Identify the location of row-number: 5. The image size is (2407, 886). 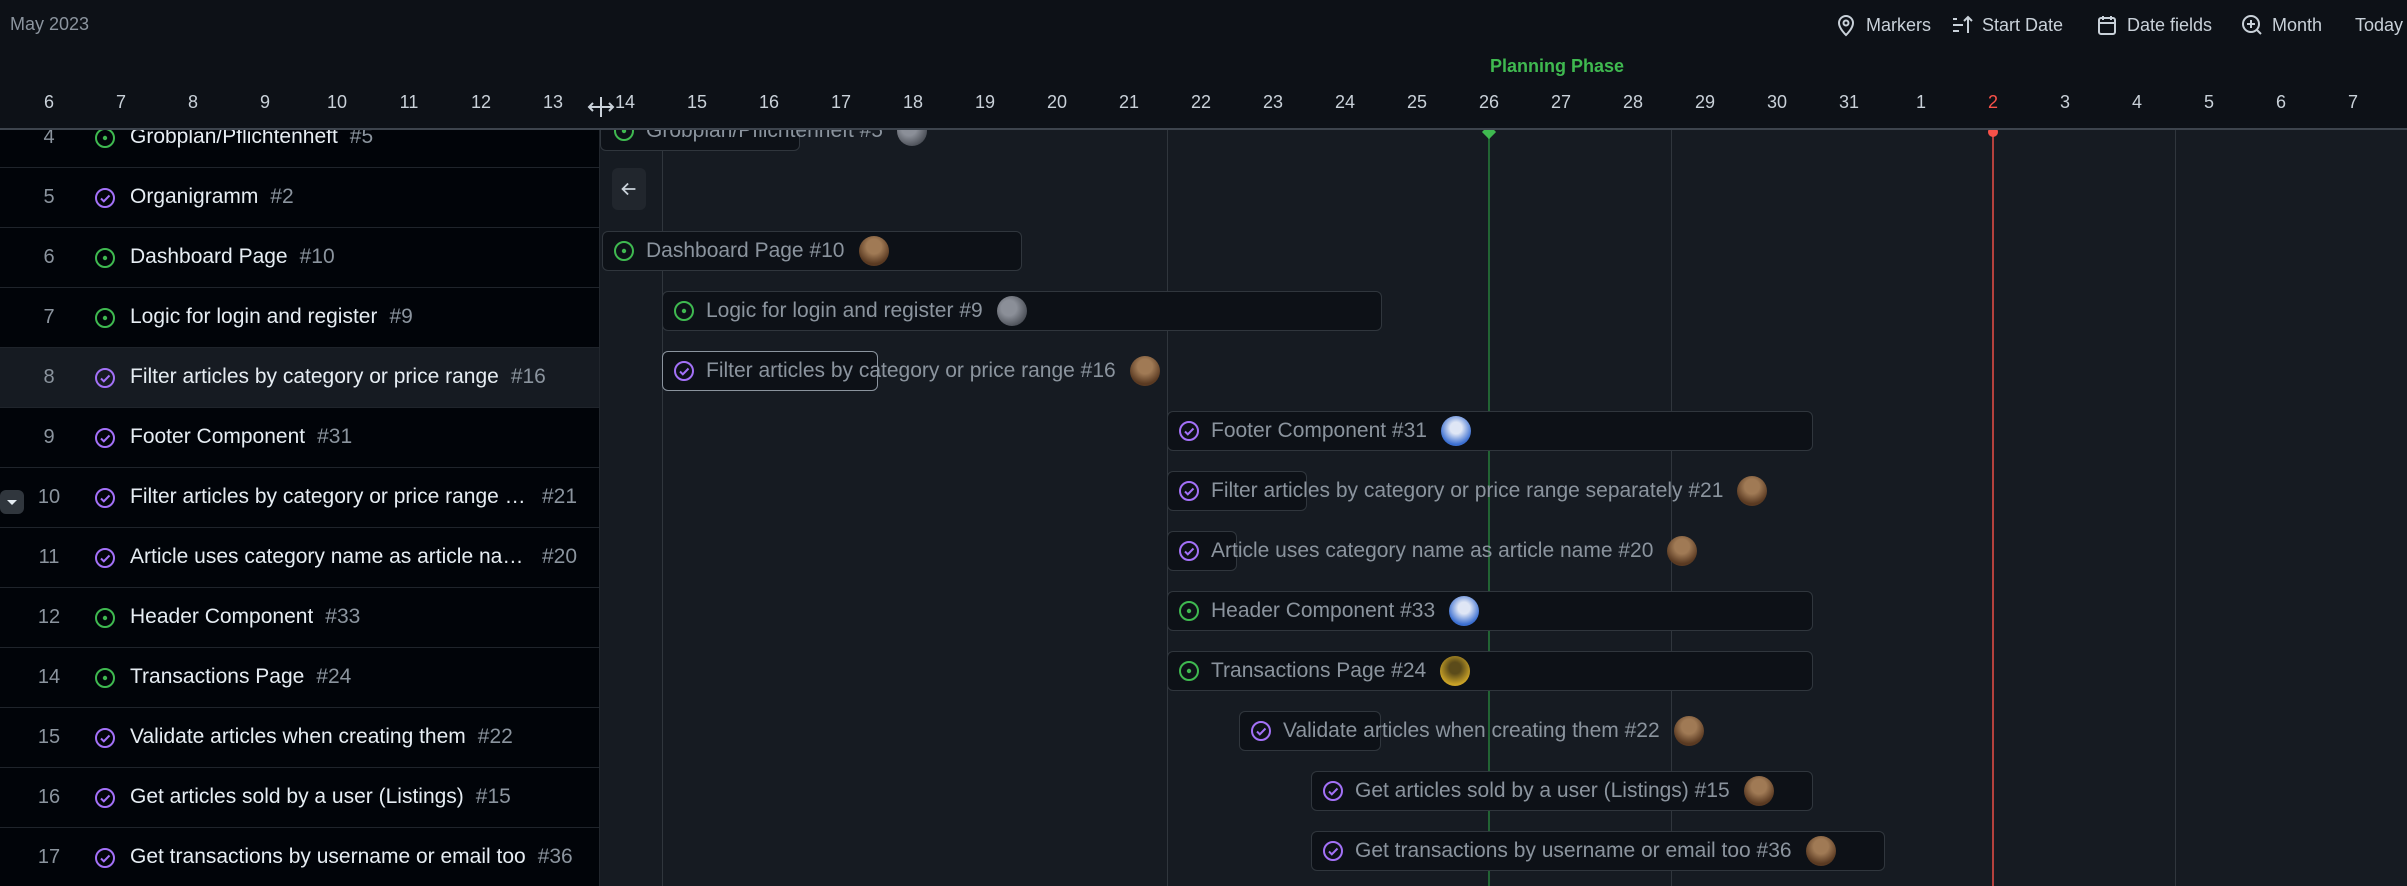
(49, 197).